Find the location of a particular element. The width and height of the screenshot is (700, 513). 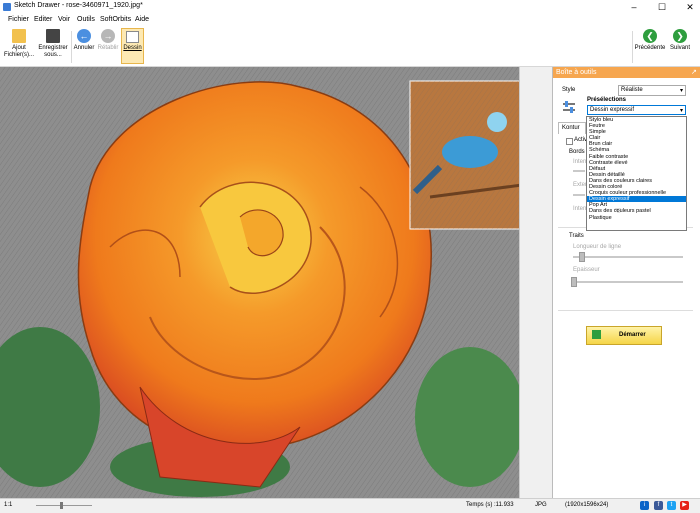

toolbar-separator is located at coordinates (632, 47).